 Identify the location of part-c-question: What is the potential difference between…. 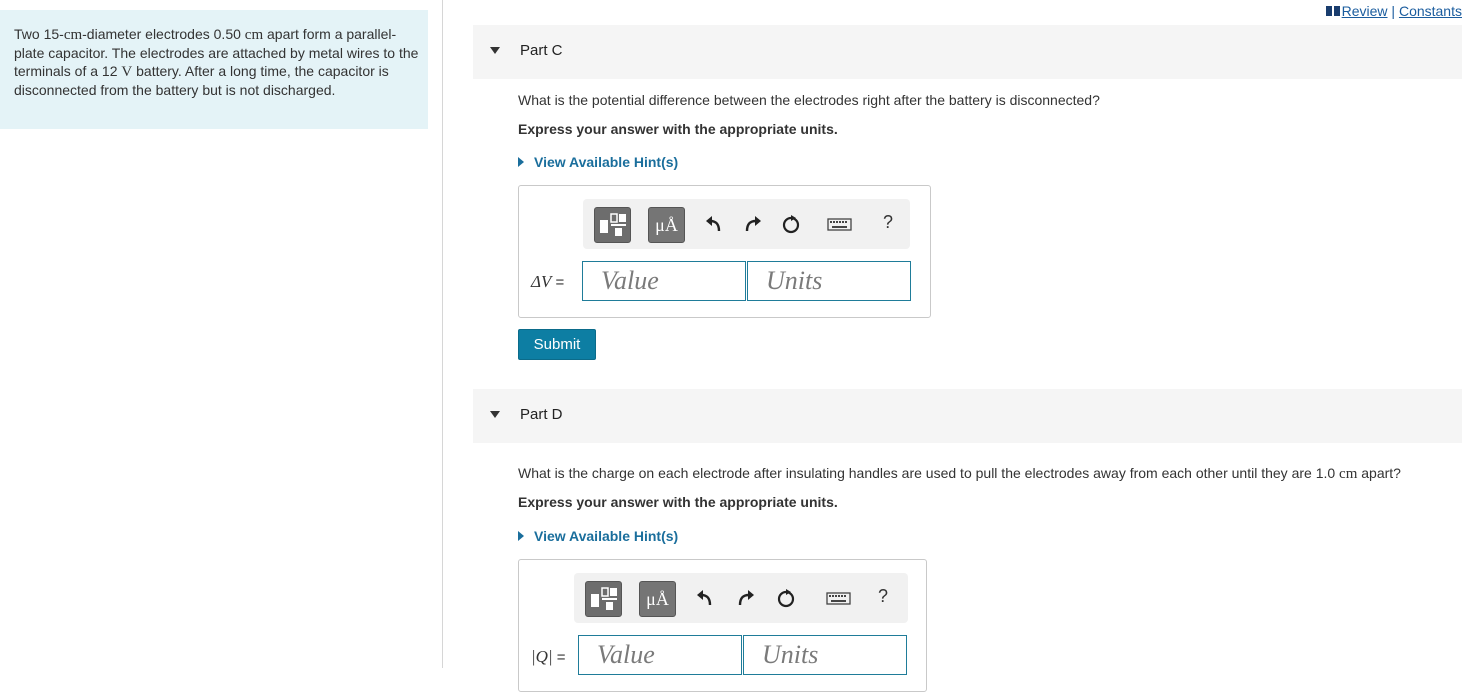
(809, 100).